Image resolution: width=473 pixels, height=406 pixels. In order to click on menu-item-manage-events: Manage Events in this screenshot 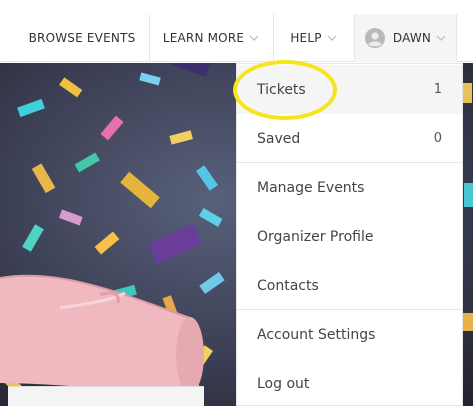, I will do `click(349, 187)`.